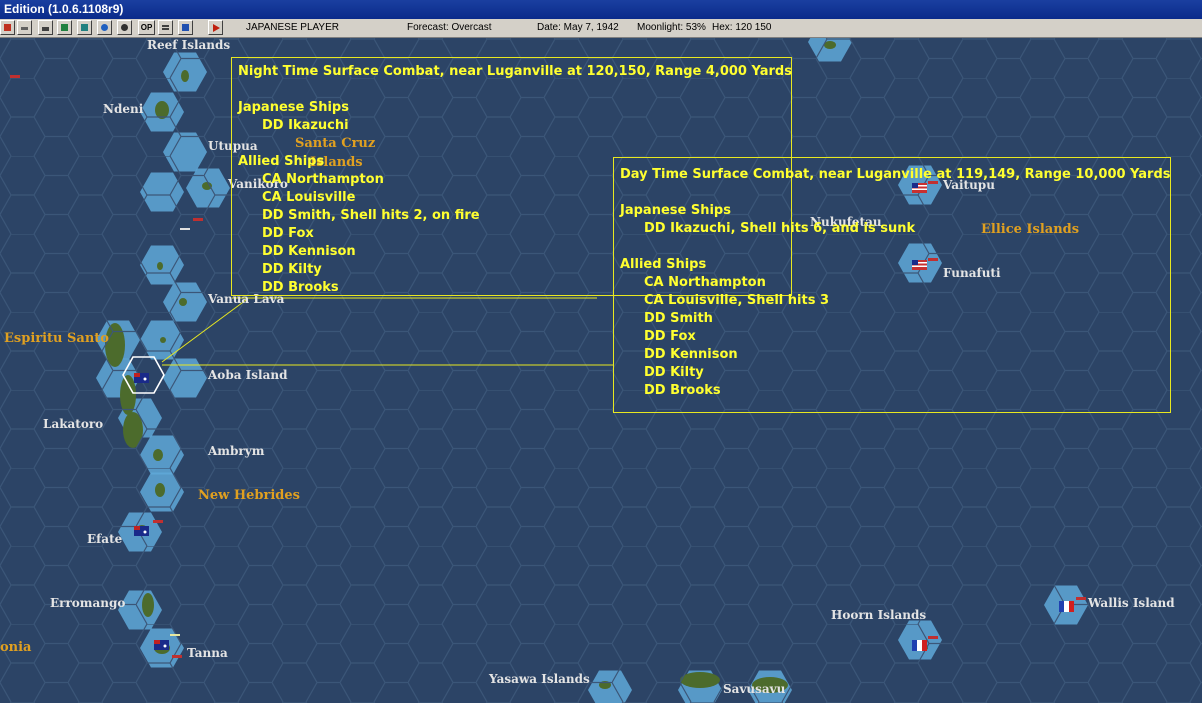 The height and width of the screenshot is (703, 1202). Describe the element at coordinates (124, 27) in the screenshot. I see `gear-icon` at that location.